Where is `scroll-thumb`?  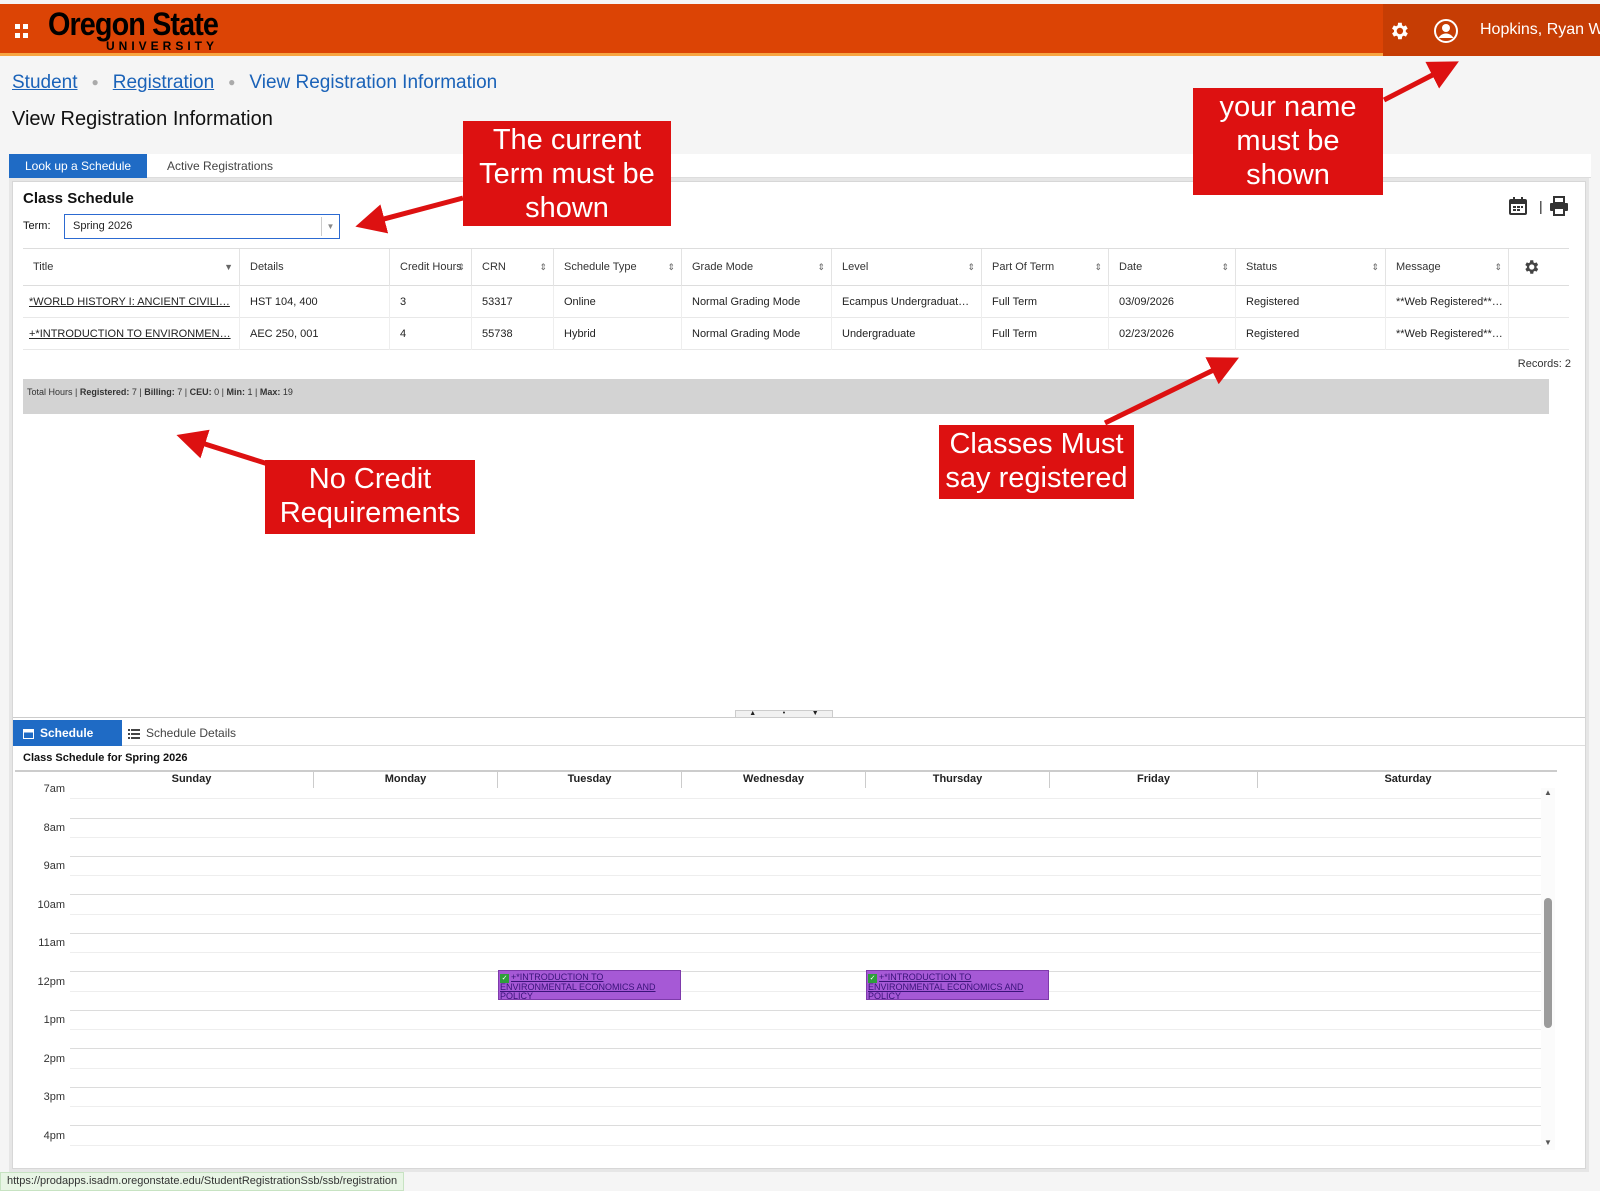
scroll-thumb is located at coordinates (1548, 963).